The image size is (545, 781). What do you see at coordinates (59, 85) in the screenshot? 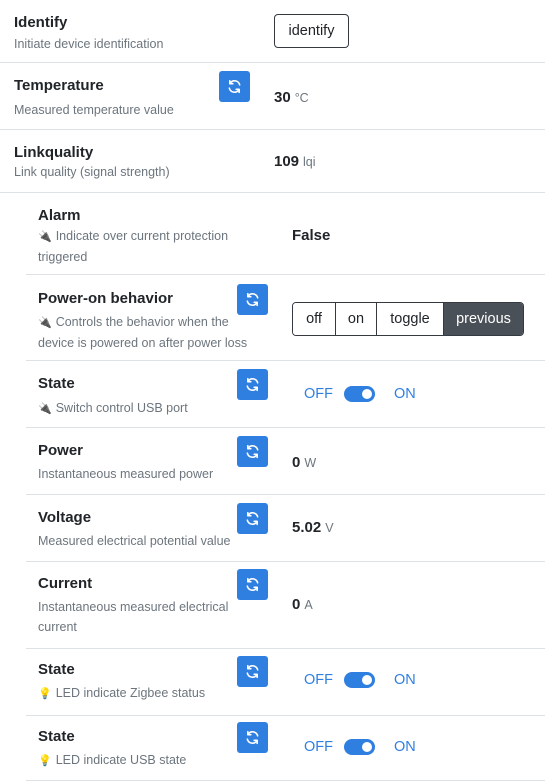
I see `temperature-title: Temperature` at bounding box center [59, 85].